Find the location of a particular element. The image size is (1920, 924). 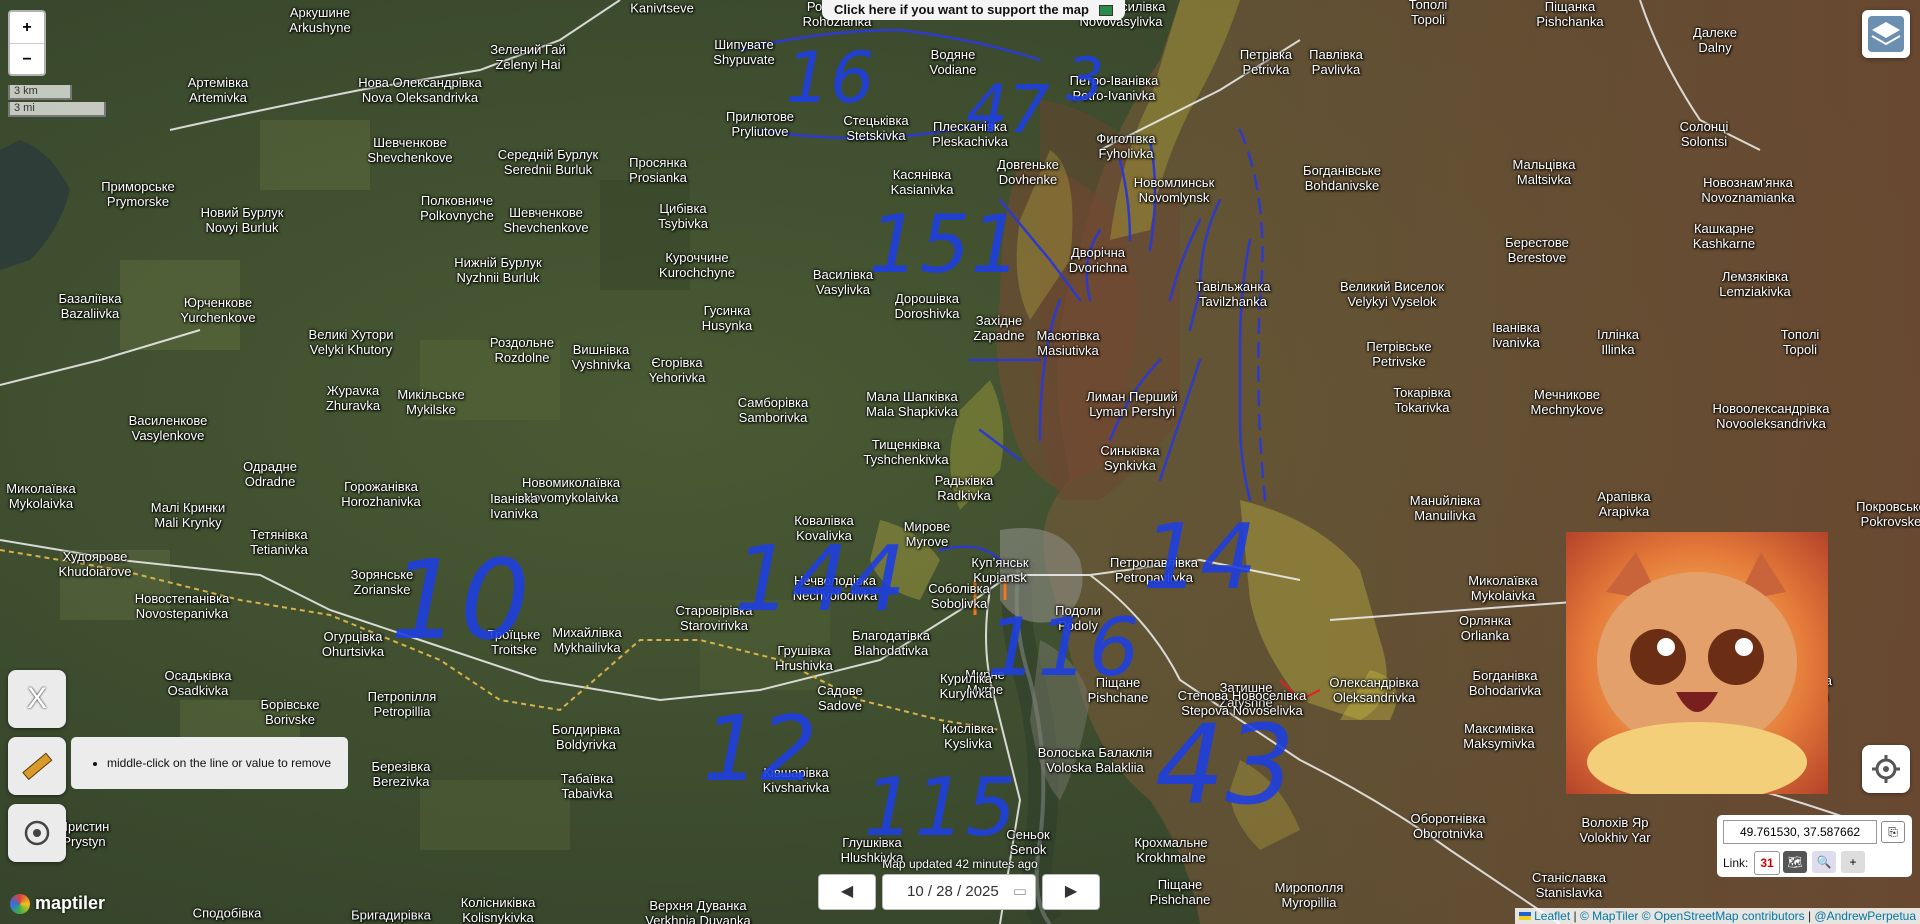

ruler-icon is located at coordinates (37, 766).